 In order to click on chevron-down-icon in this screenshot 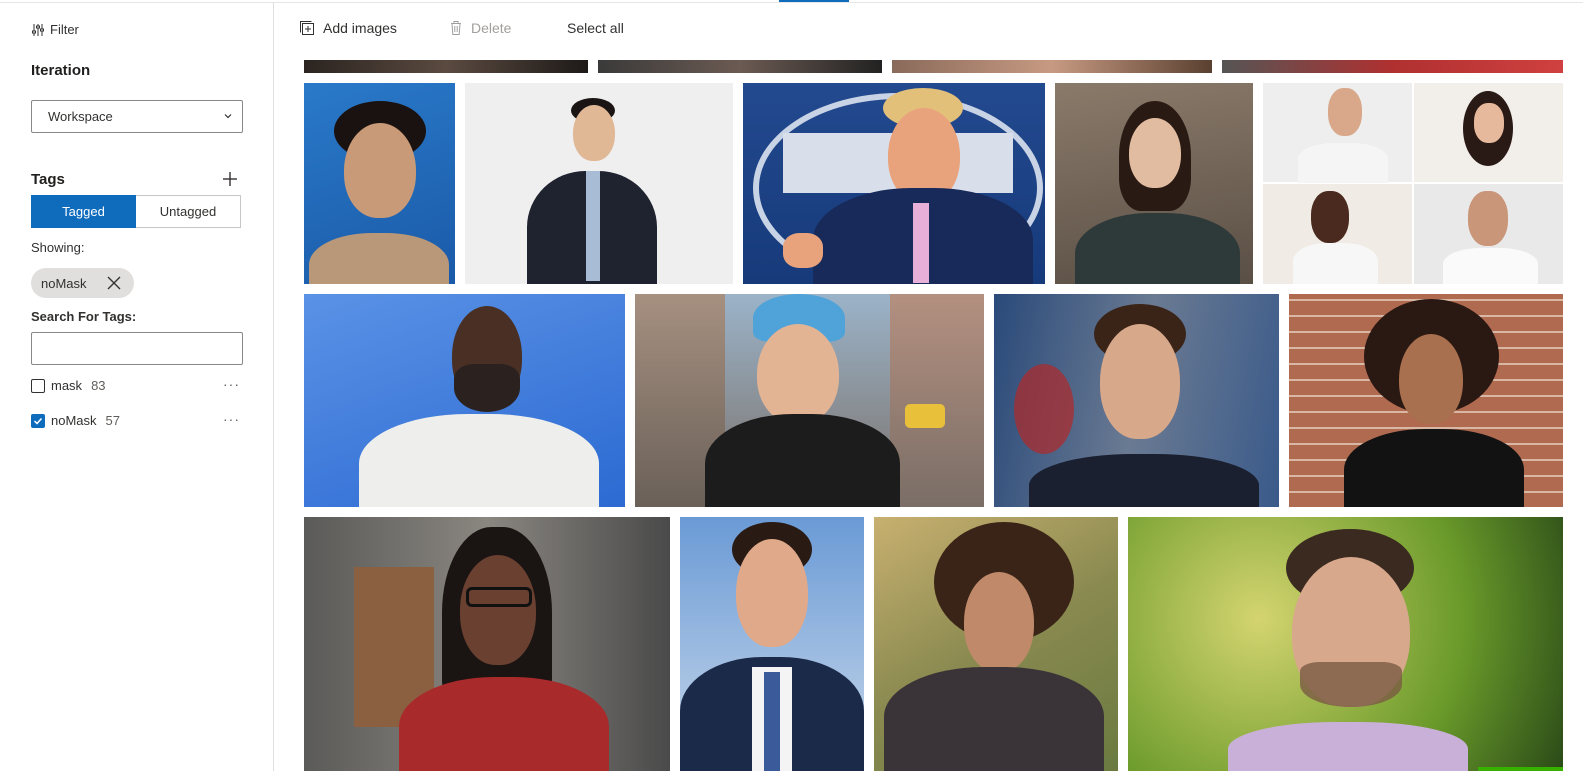, I will do `click(228, 116)`.